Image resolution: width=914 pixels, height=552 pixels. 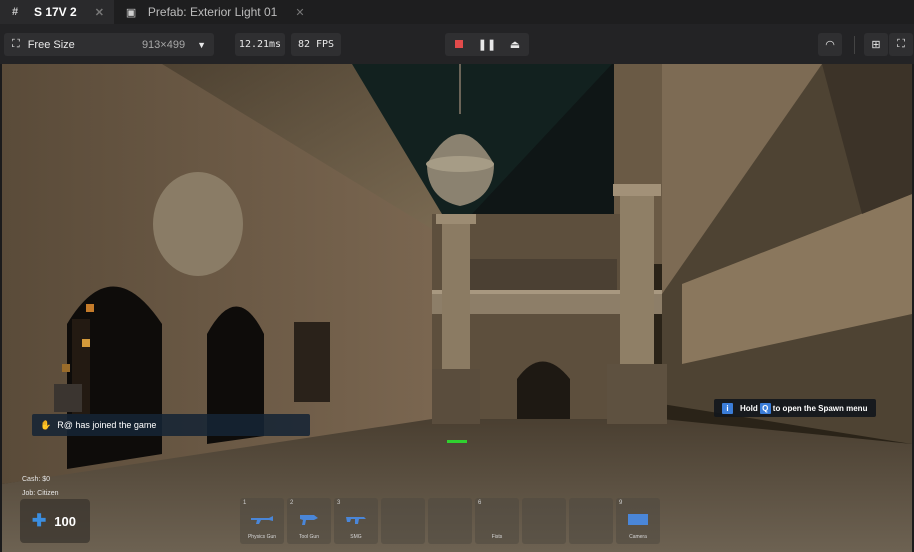 I want to click on hotbar-slot-3: 3 SMG, so click(x=356, y=521).